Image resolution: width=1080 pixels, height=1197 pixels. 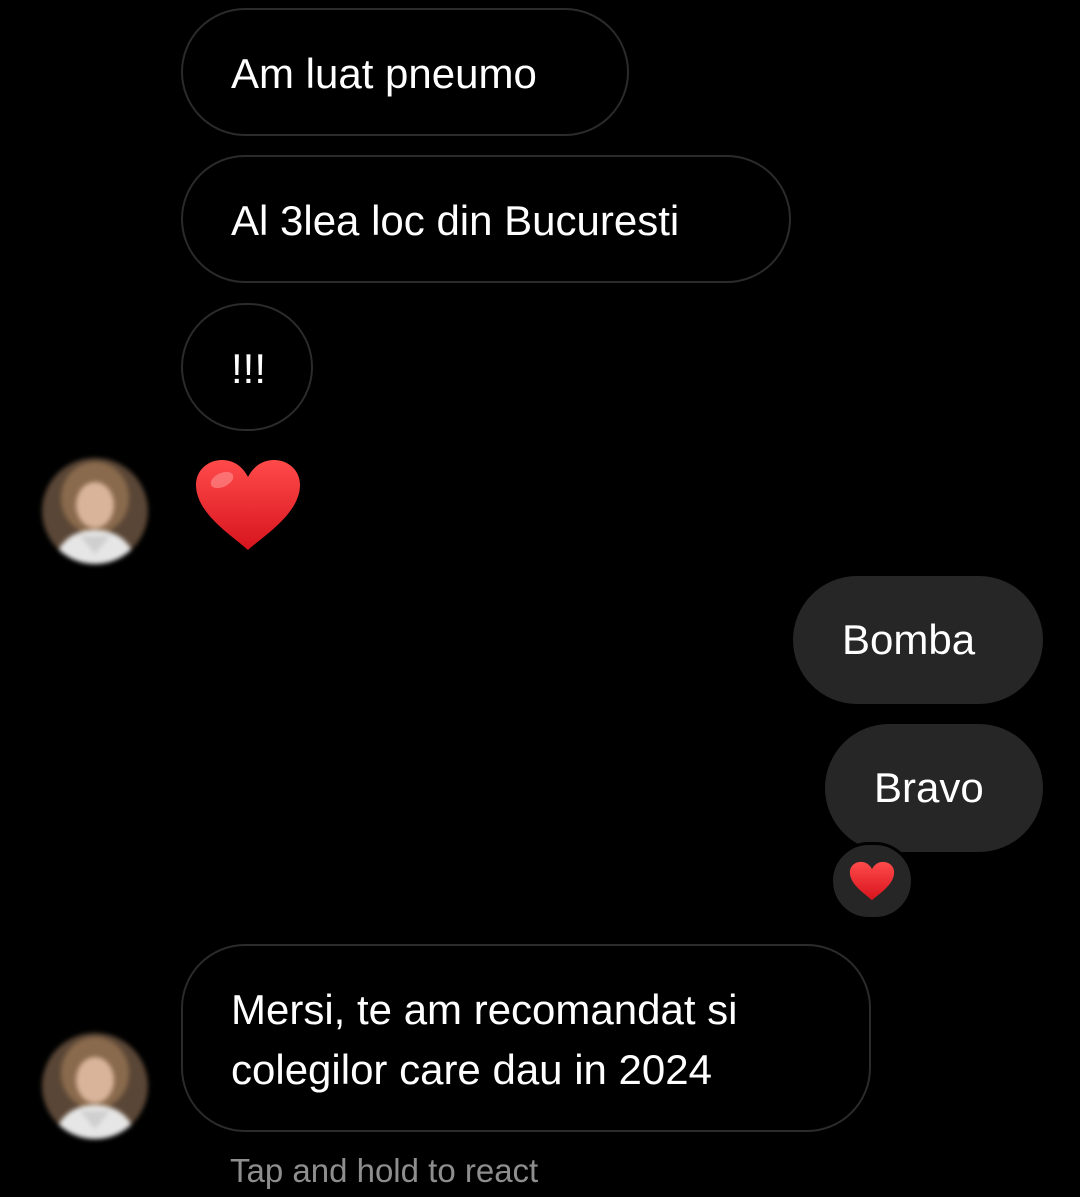 I want to click on message-bubble-incoming: Am luat pneumo, so click(x=405, y=72).